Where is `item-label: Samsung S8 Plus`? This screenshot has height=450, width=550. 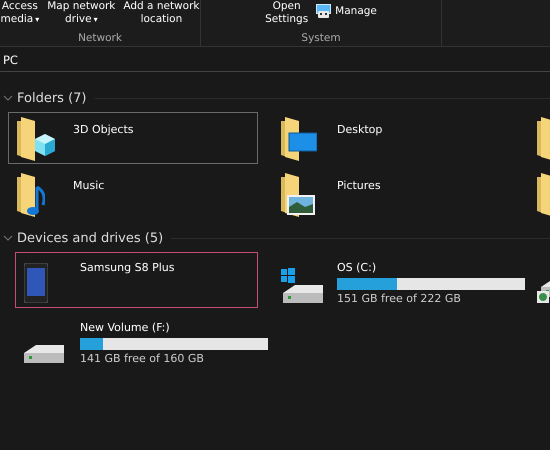
item-label: Samsung S8 Plus is located at coordinates (127, 267).